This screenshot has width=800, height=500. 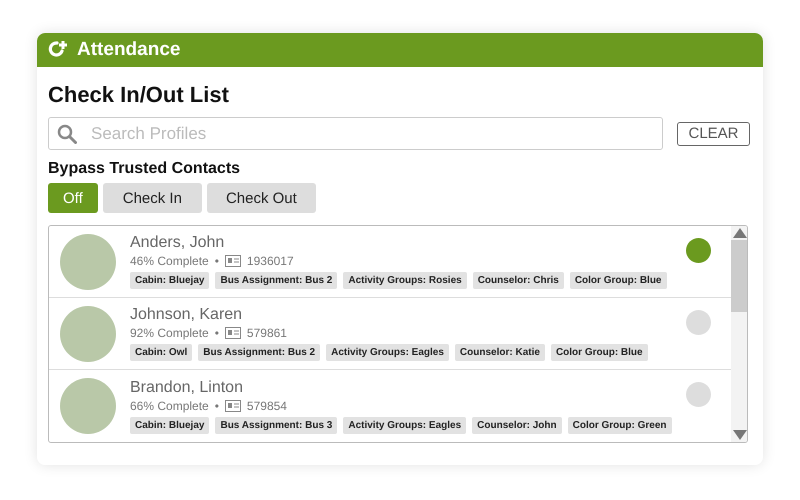 What do you see at coordinates (178, 243) in the screenshot?
I see `profile-name: Anders, John` at bounding box center [178, 243].